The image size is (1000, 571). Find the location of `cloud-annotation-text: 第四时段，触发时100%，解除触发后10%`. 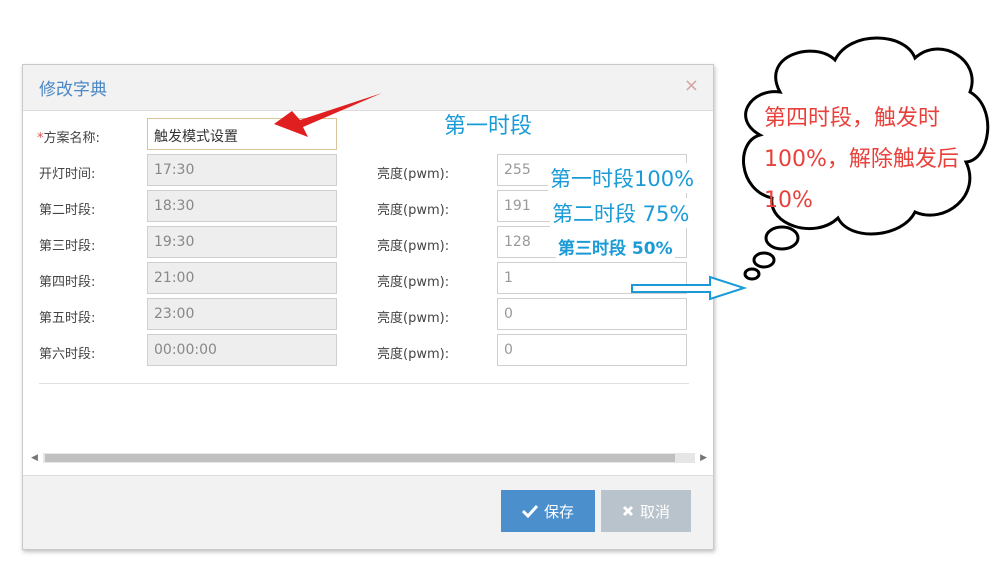

cloud-annotation-text: 第四时段，触发时100%，解除触发后10% is located at coordinates (861, 159).